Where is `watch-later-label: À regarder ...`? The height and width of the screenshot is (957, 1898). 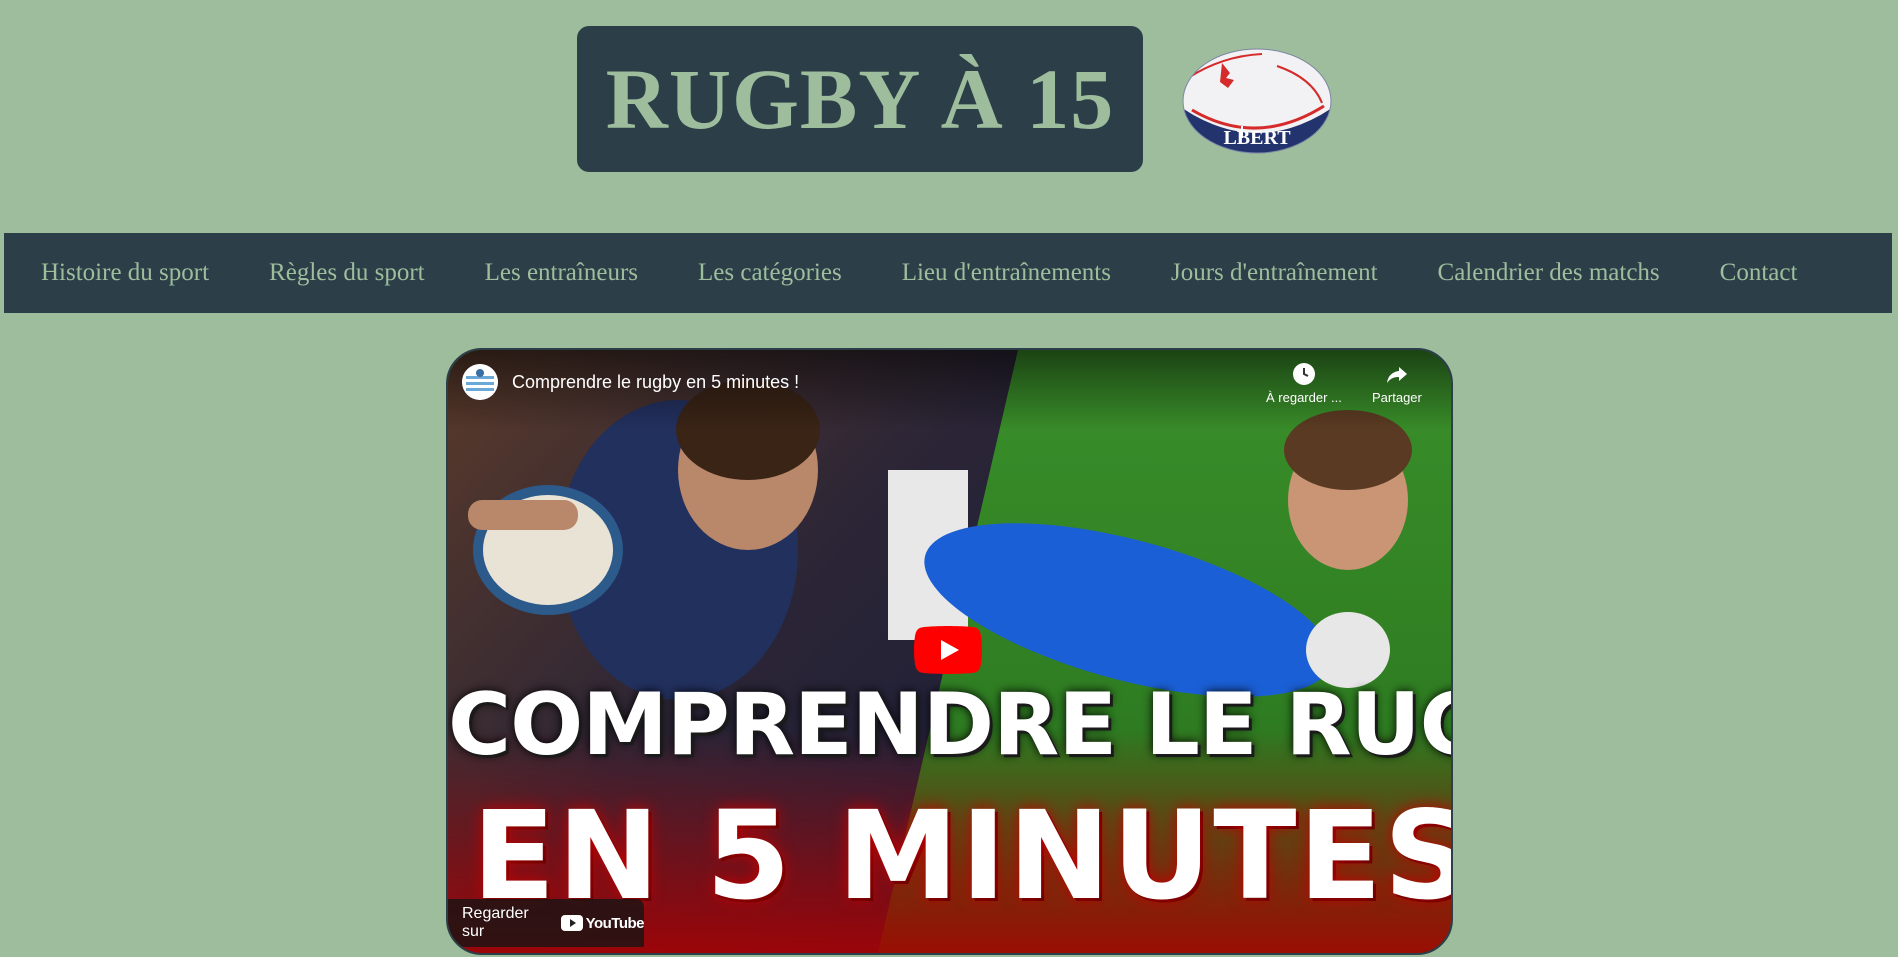 watch-later-label: À regarder ... is located at coordinates (1304, 397).